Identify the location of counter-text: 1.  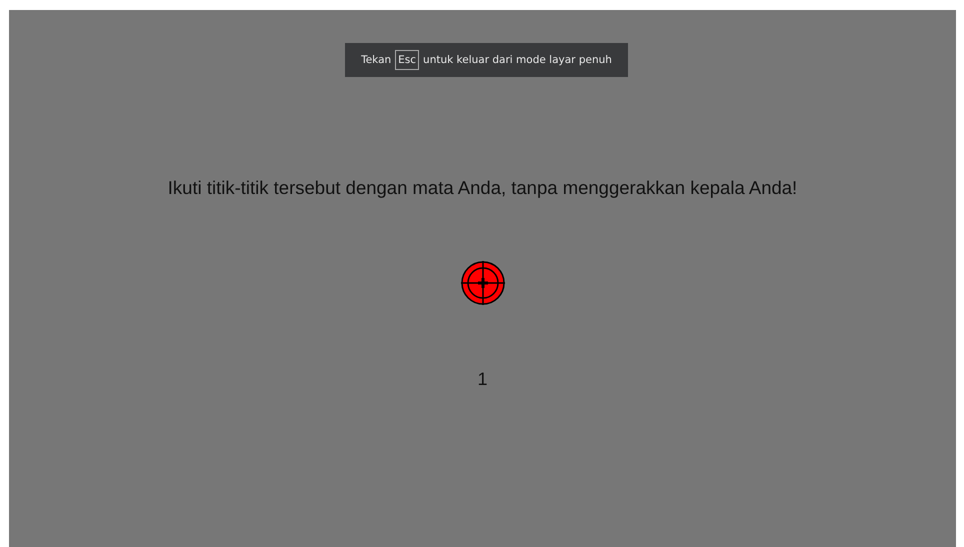
(482, 379).